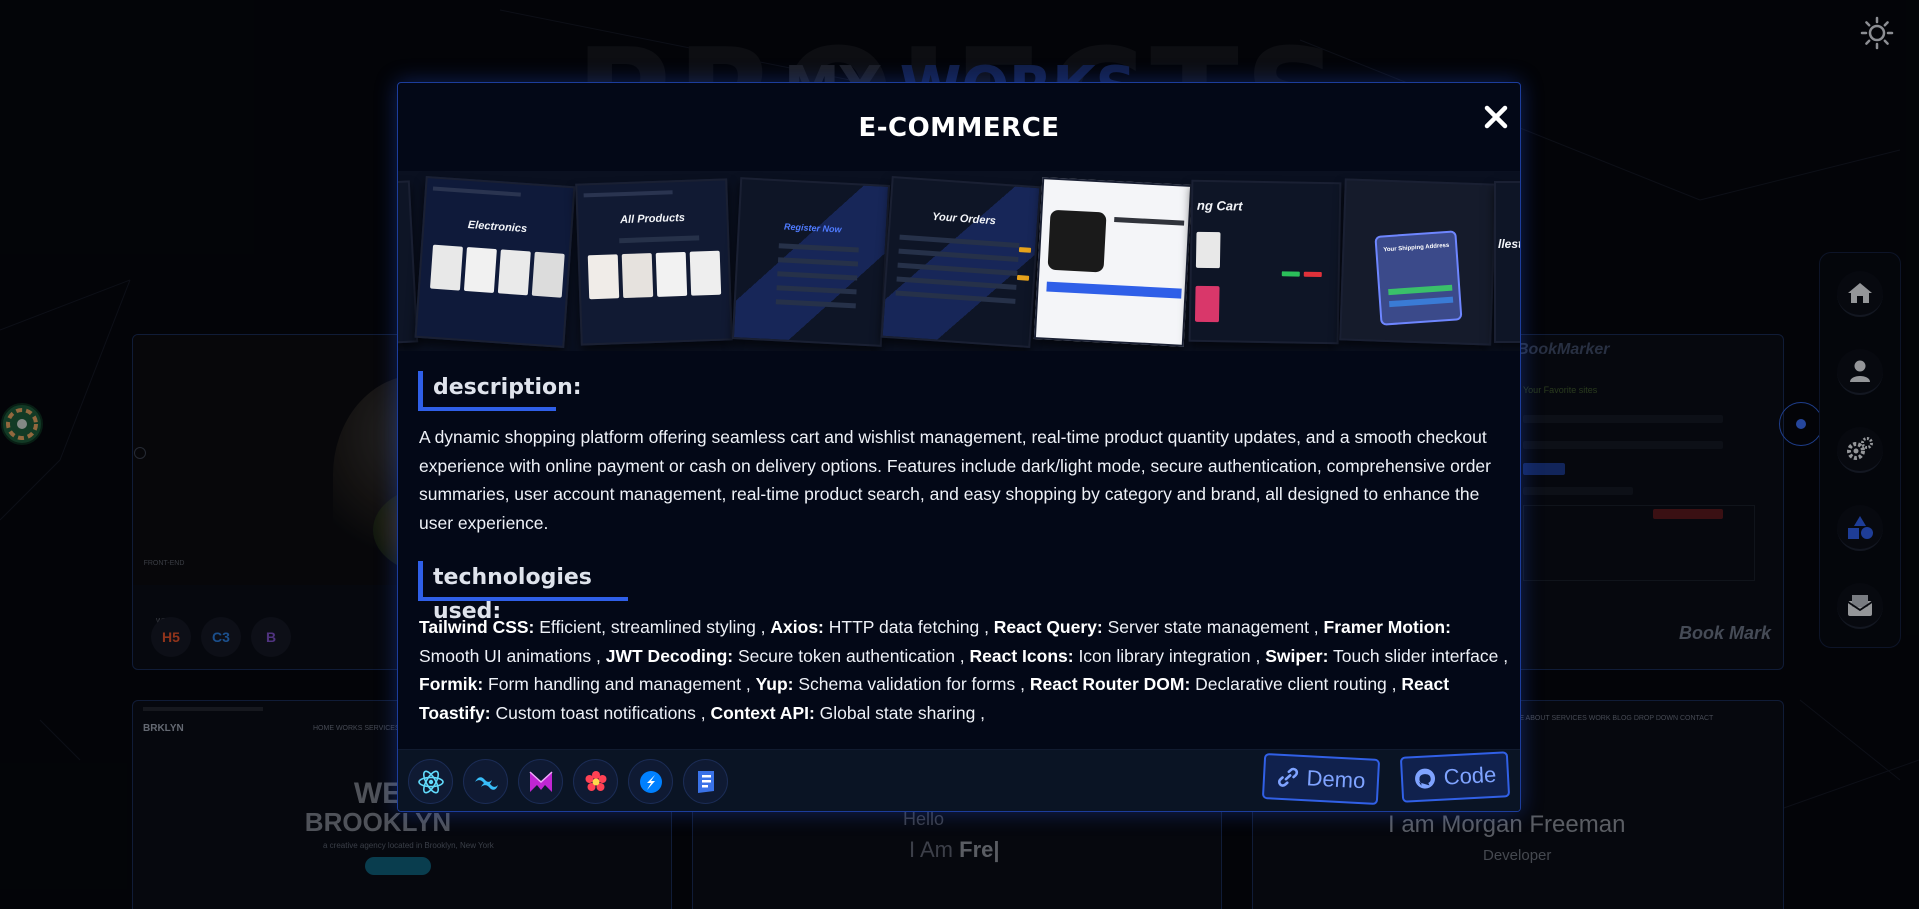 The width and height of the screenshot is (1919, 909). Describe the element at coordinates (659, 239) in the screenshot. I see `search-bar` at that location.